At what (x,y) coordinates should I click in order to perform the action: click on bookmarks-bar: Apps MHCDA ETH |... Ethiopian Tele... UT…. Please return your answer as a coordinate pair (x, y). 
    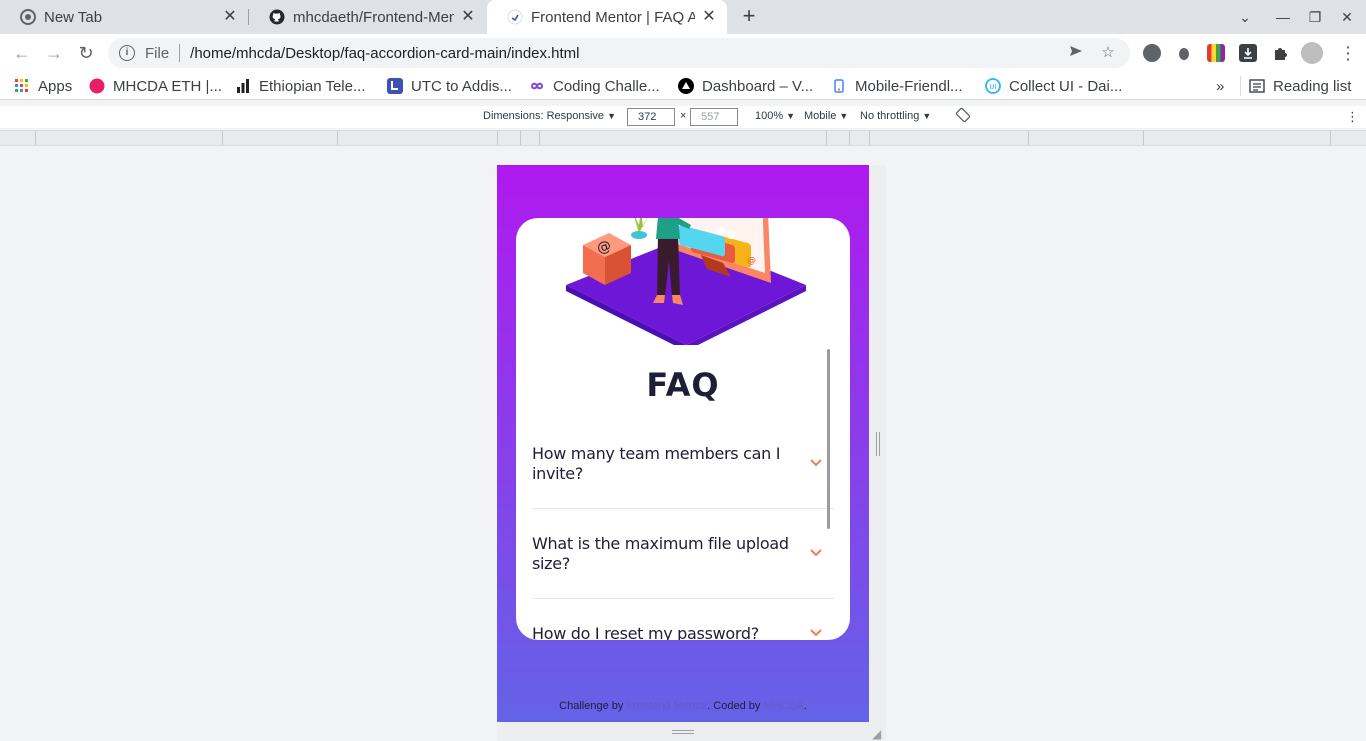
    Looking at the image, I should click on (683, 86).